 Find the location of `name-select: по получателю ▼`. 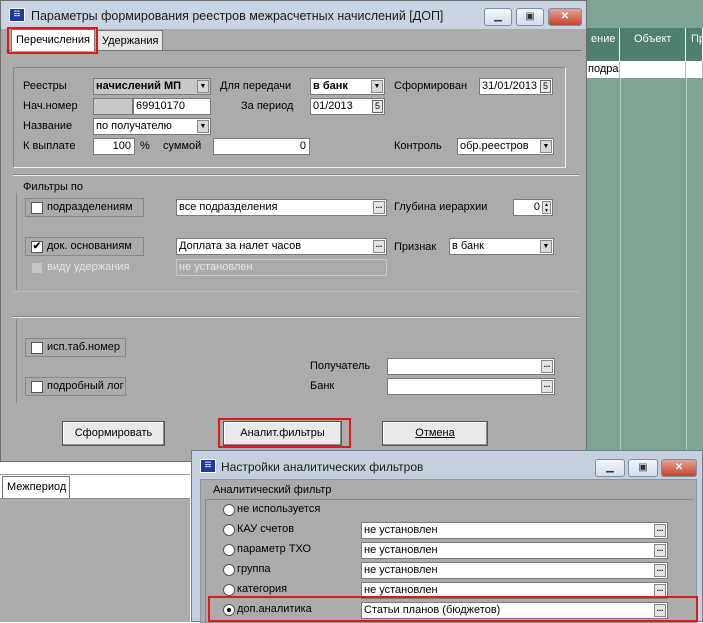

name-select: по получателю ▼ is located at coordinates (152, 126).